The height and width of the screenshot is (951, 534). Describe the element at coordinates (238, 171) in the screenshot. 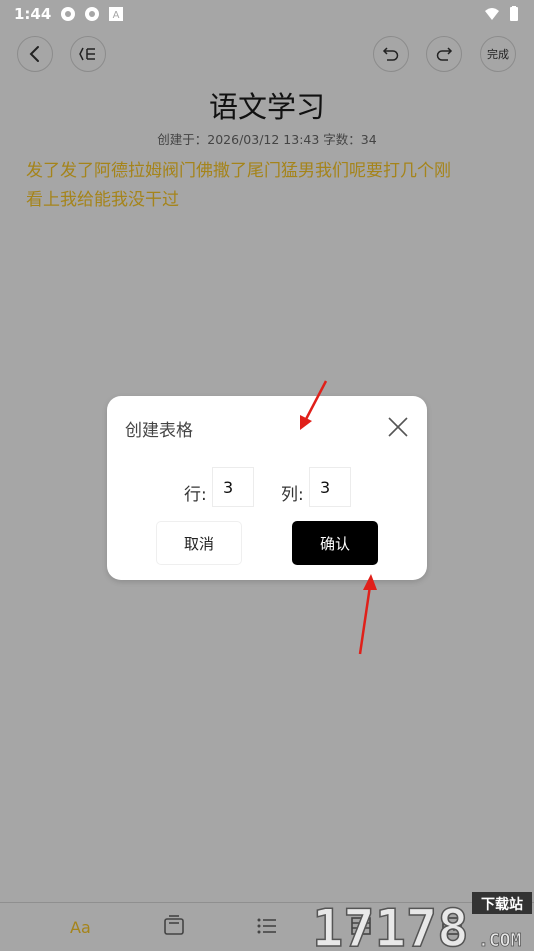

I see `note-body-line: 发了发了阿德拉姆阀门佛撒了尾门猛男我们呢要打几个刚` at that location.